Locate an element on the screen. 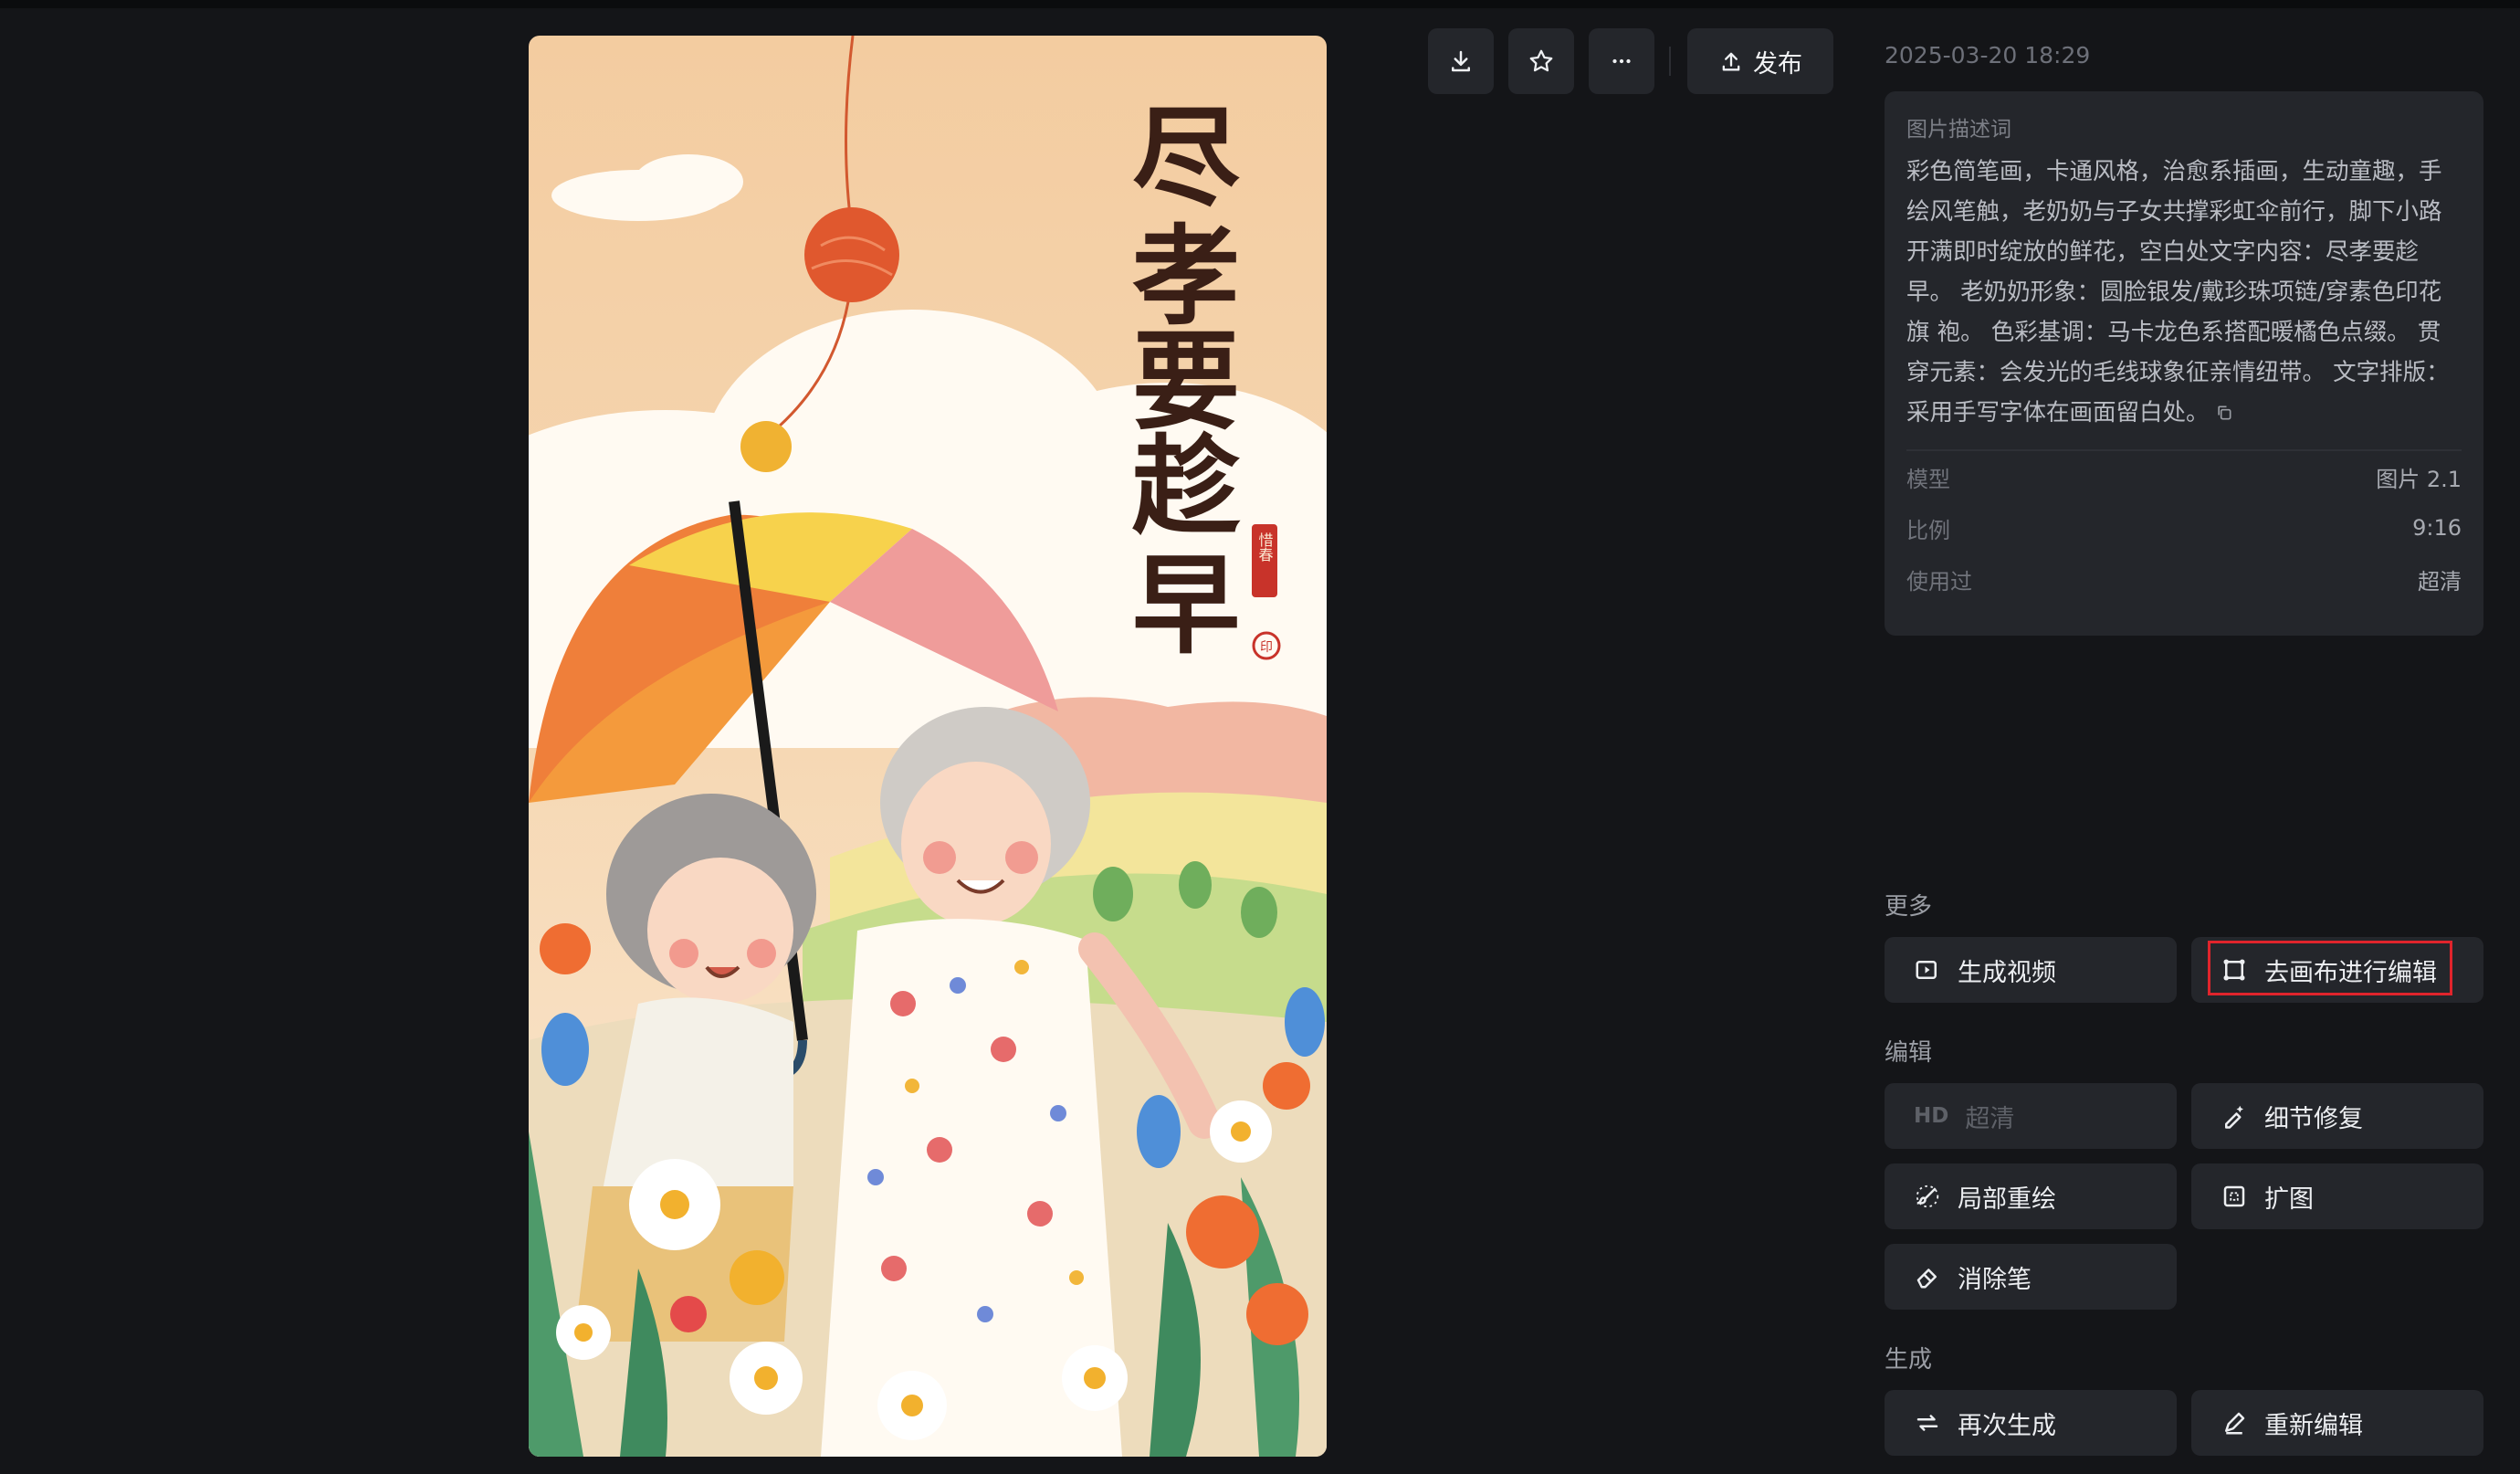 This screenshot has width=2520, height=1474. favorite-button is located at coordinates (1541, 61).